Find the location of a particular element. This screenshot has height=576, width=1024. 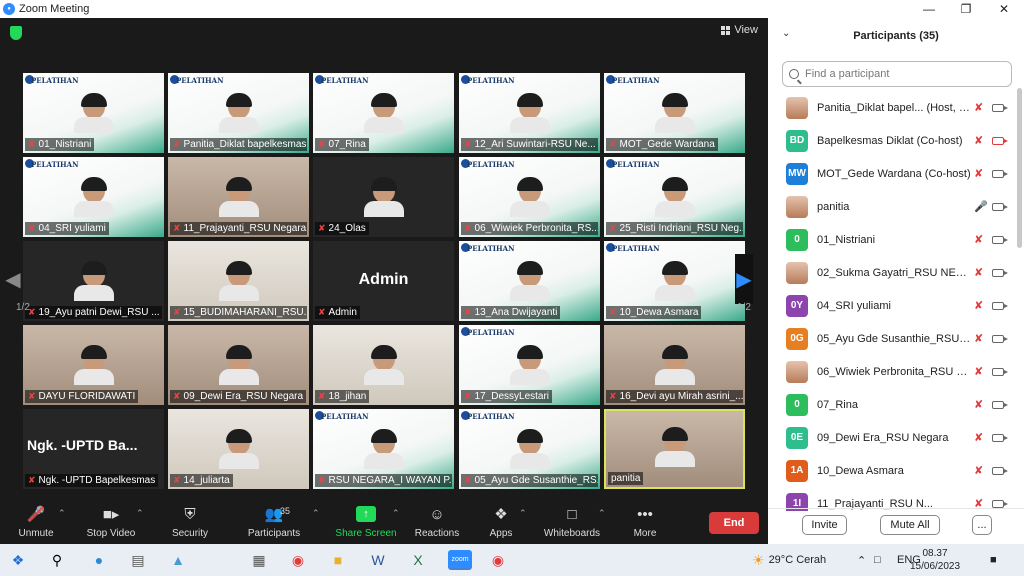

word-icon: W is located at coordinates (378, 560).